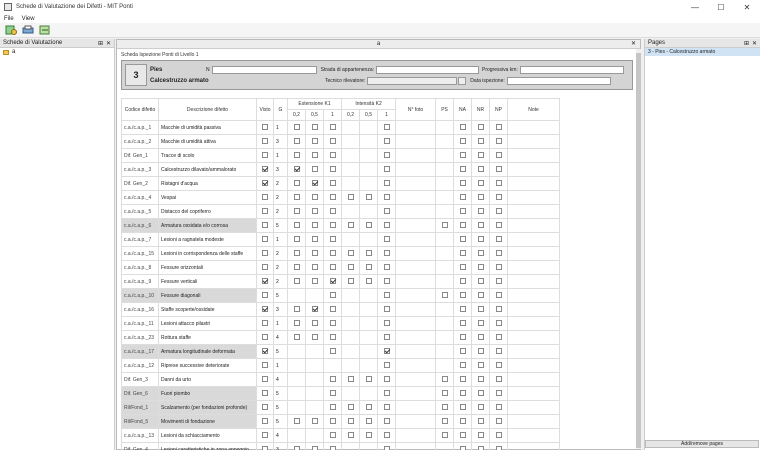 The height and width of the screenshot is (450, 760). What do you see at coordinates (341, 197) in the screenshot?
I see `table-row: c.a./c.a.p._4 Vespai 2` at bounding box center [341, 197].